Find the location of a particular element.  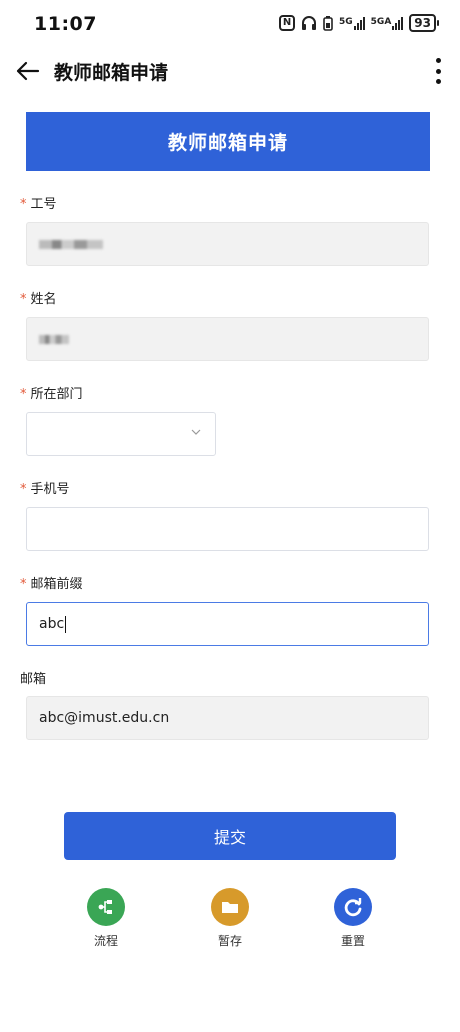

earbud-battery-icon is located at coordinates (328, 23).